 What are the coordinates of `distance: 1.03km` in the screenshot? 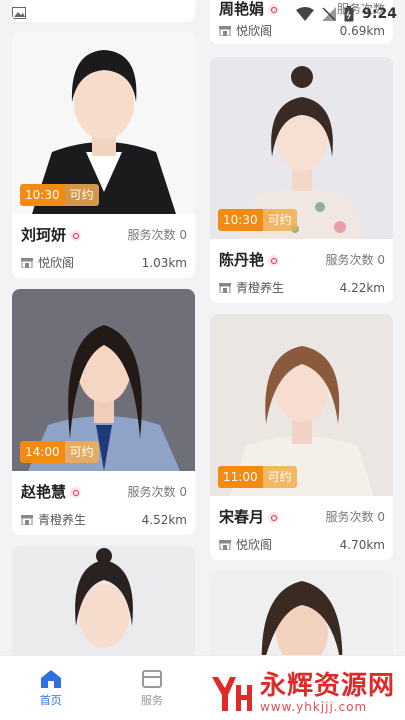 It's located at (164, 262).